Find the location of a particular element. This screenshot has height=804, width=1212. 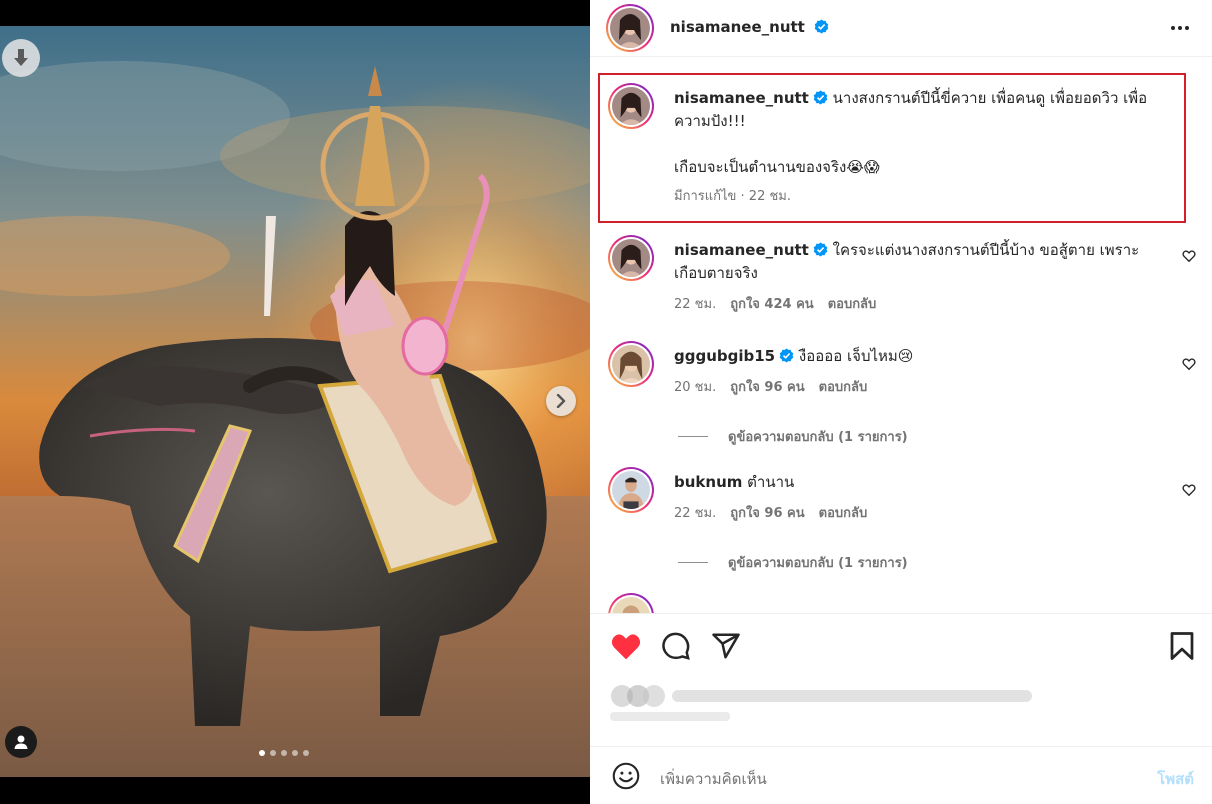

liked-by-blurred is located at coordinates (830, 704).